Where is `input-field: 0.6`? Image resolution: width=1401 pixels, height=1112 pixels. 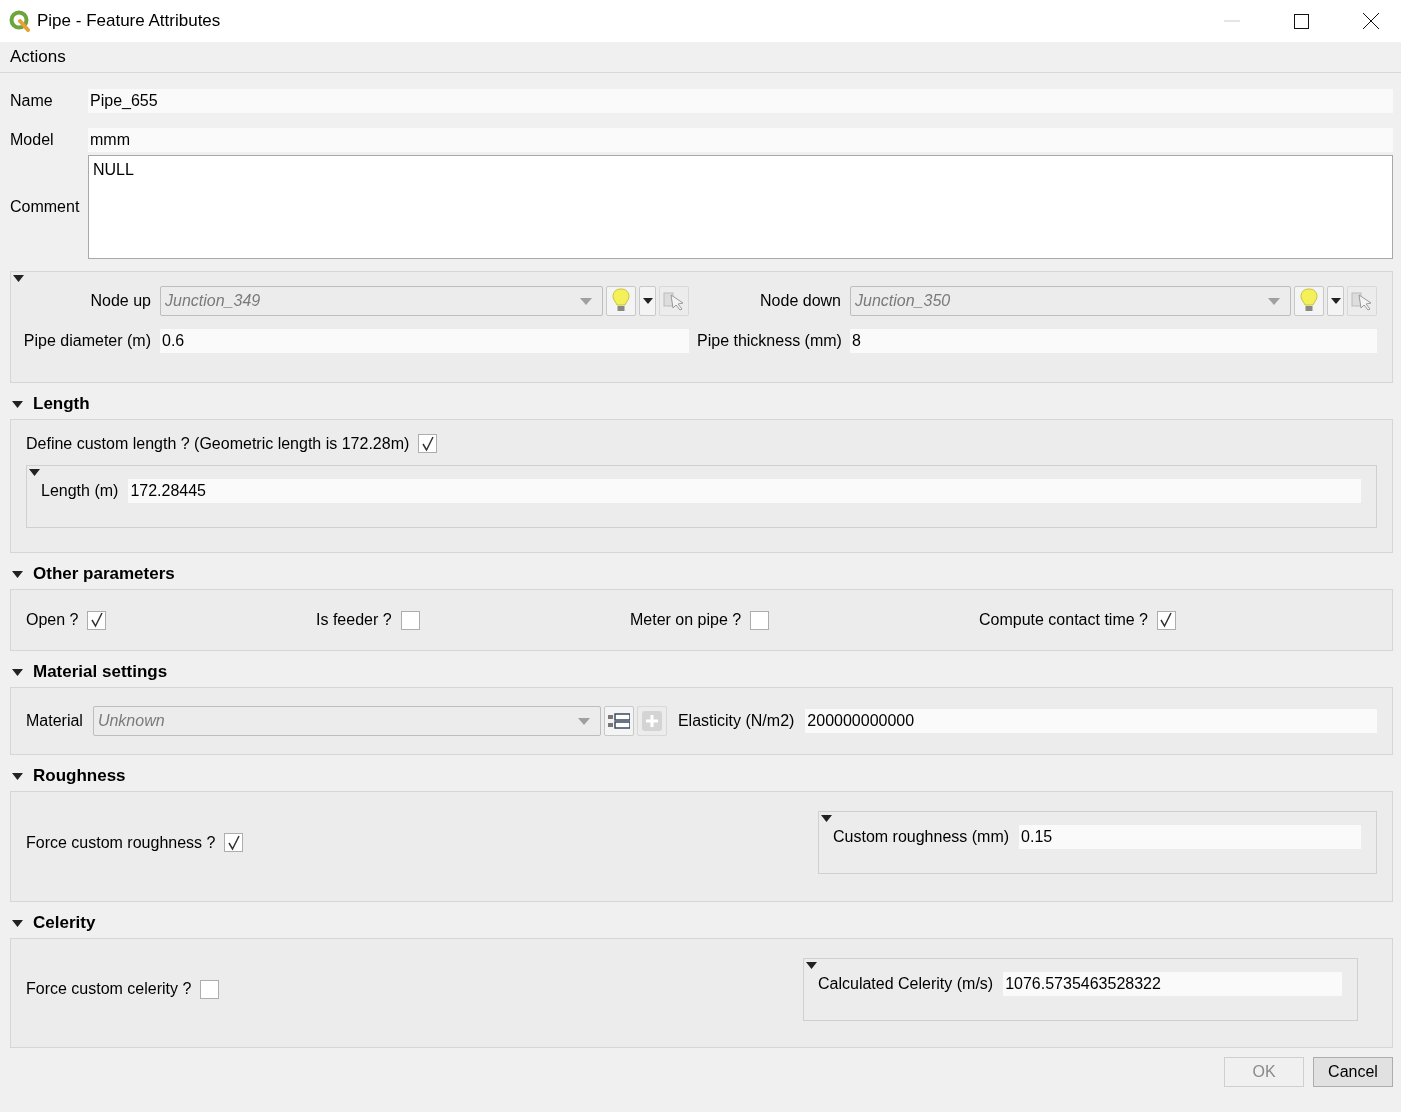
input-field: 0.6 is located at coordinates (424, 341).